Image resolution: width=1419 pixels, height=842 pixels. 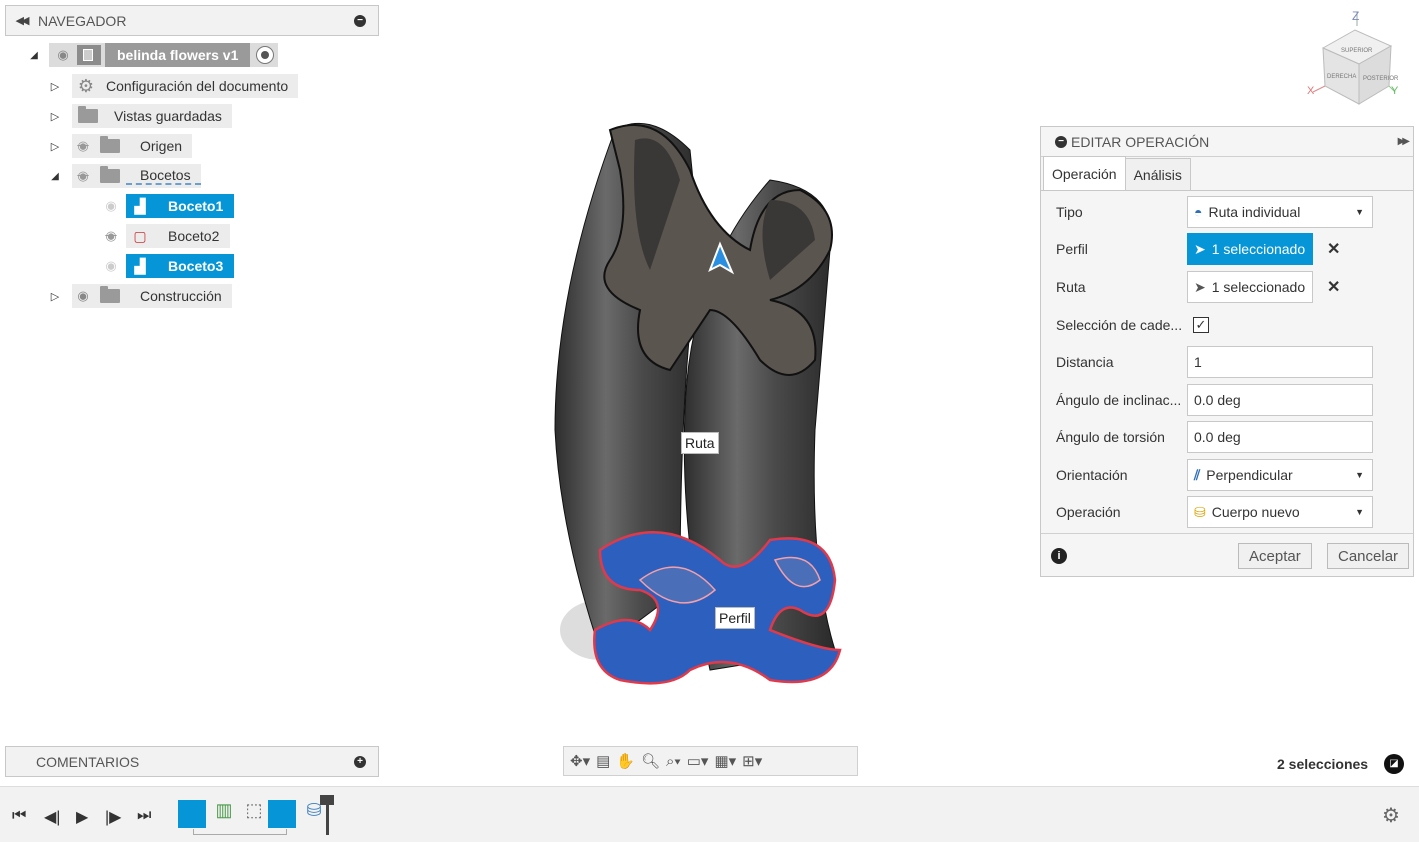 What do you see at coordinates (82, 817) in the screenshot?
I see `play-icon: ▶` at bounding box center [82, 817].